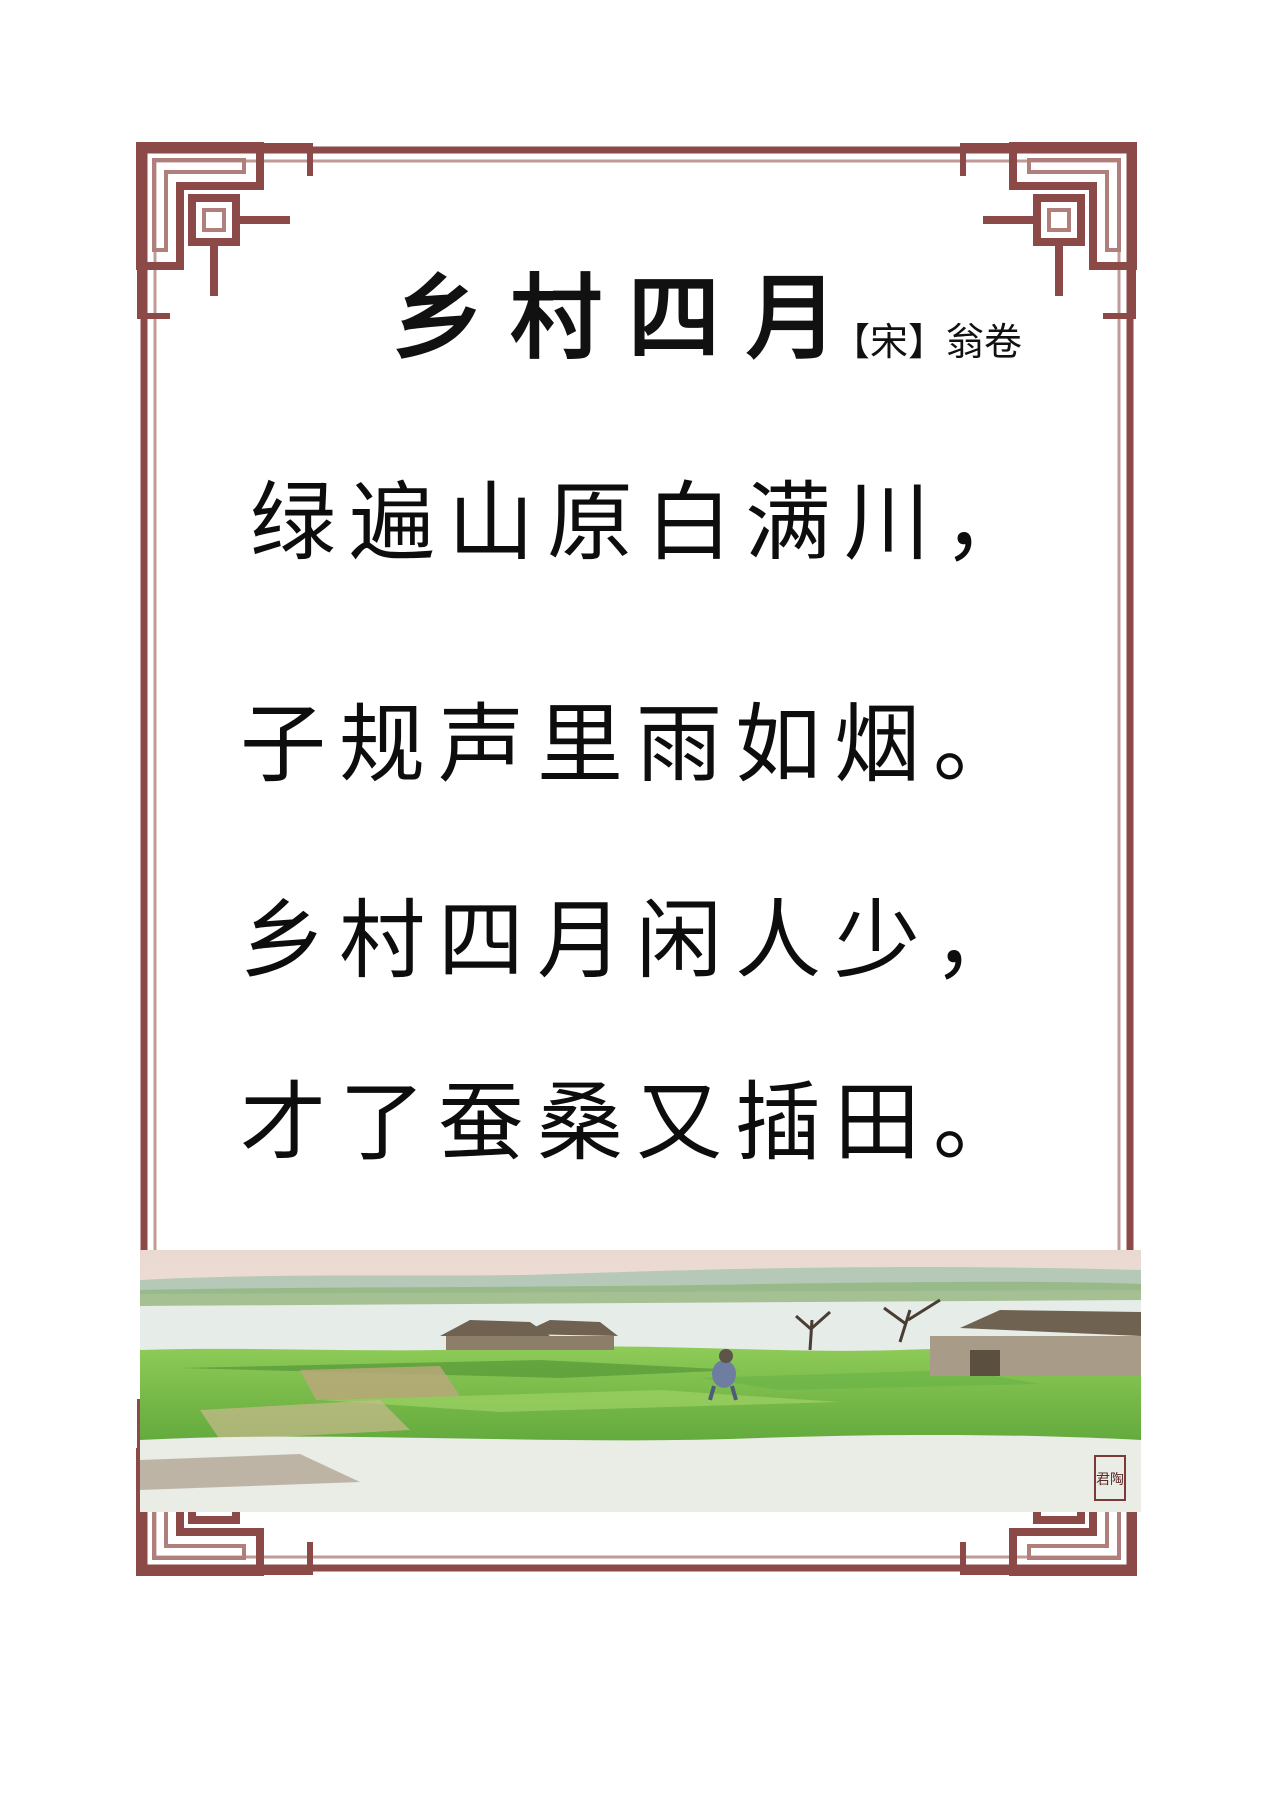 Image resolution: width=1273 pixels, height=1800 pixels. I want to click on frame-corner-top-left, so click(225, 231).